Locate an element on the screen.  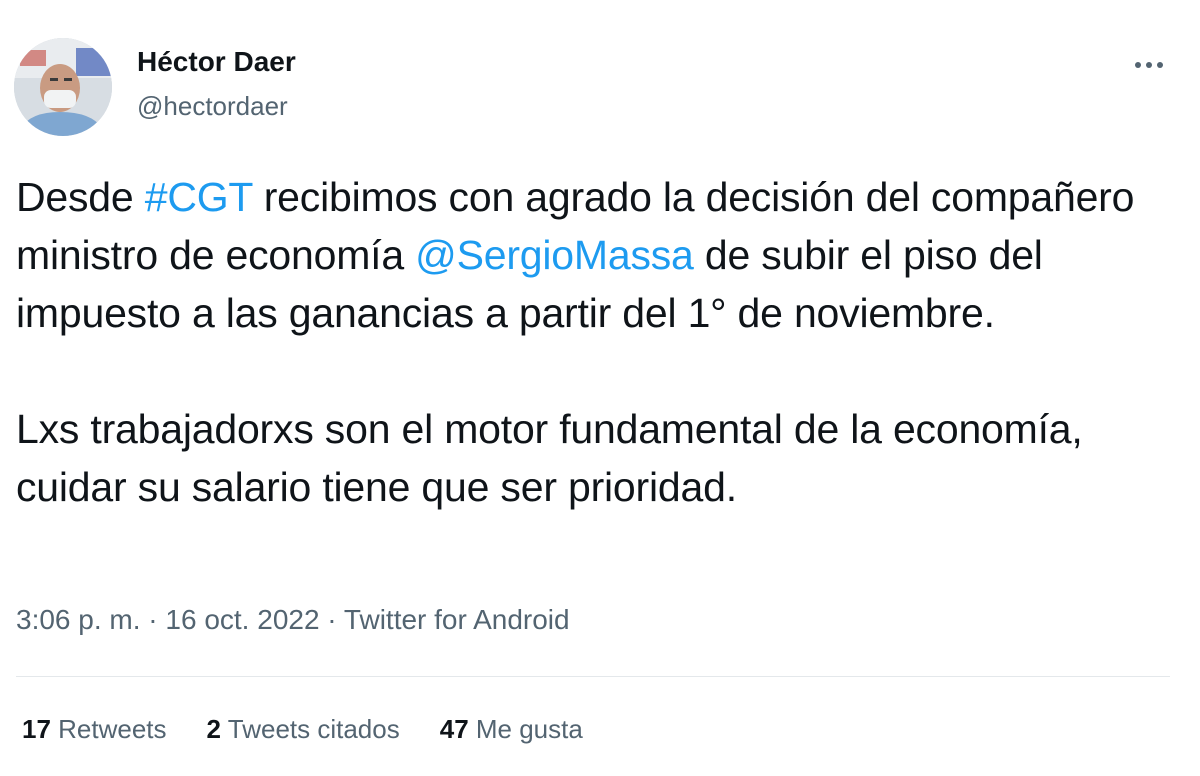
tweet-date: 16 oct. 2022 is located at coordinates (242, 619).